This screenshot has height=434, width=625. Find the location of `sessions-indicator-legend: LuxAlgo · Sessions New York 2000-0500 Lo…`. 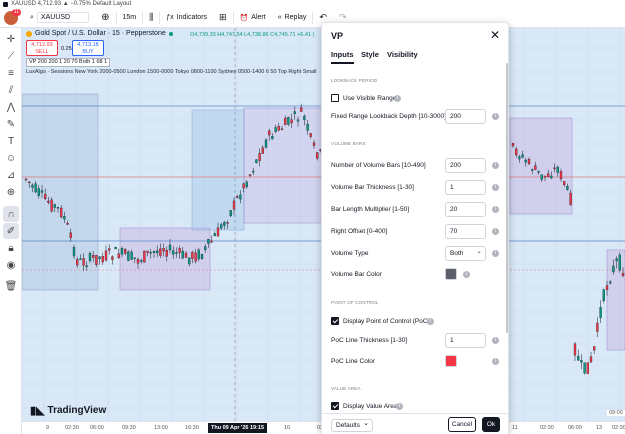

sessions-indicator-legend: LuxAlgo · Sessions New York 2000-0500 Lo… is located at coordinates (171, 72).